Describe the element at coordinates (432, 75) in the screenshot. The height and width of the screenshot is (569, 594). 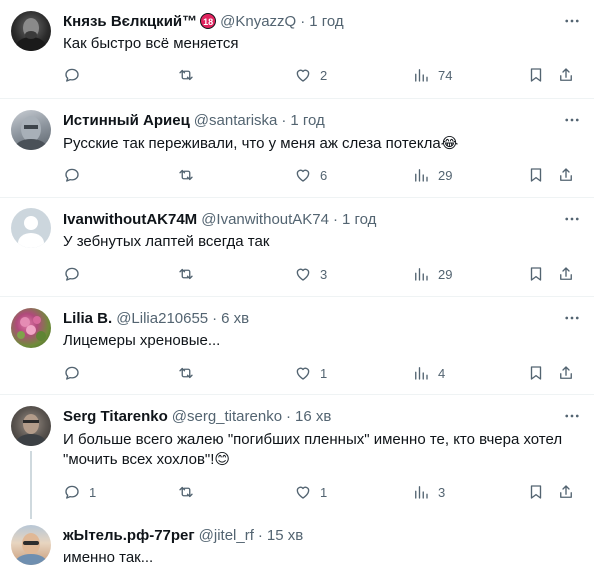
I see `views-button: 74` at that location.